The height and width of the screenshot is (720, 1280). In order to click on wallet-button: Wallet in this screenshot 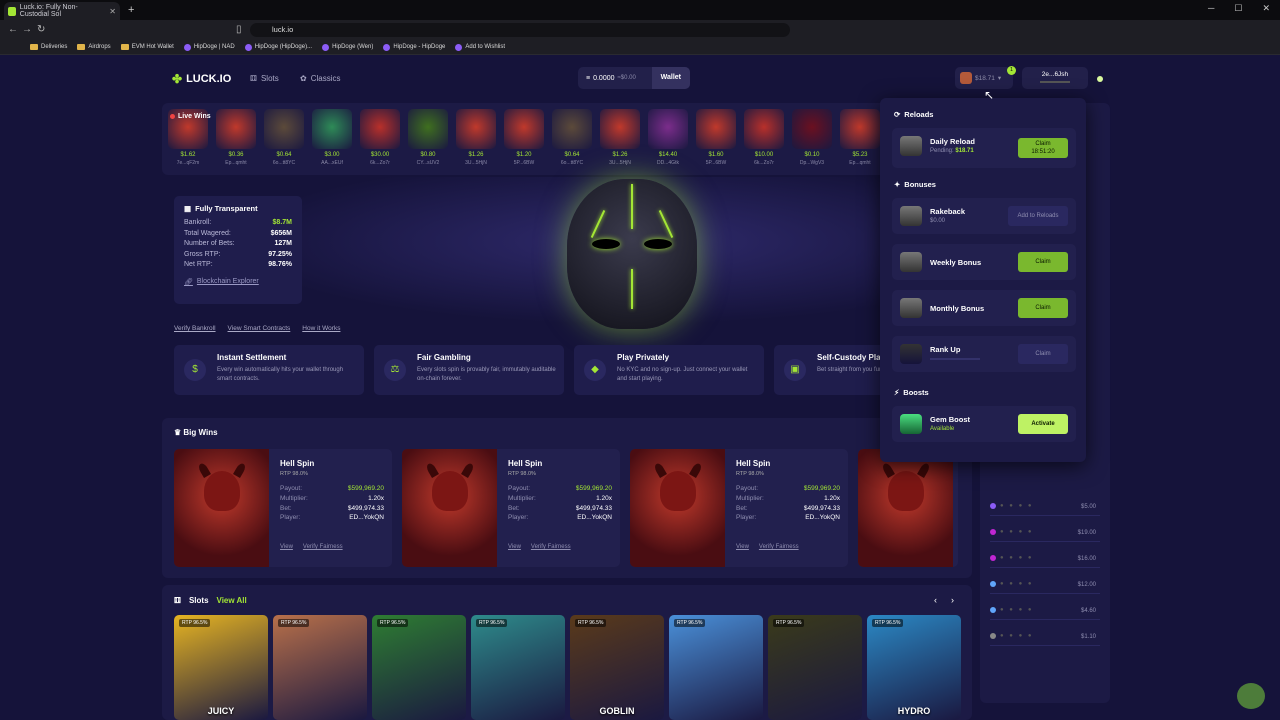, I will do `click(670, 78)`.